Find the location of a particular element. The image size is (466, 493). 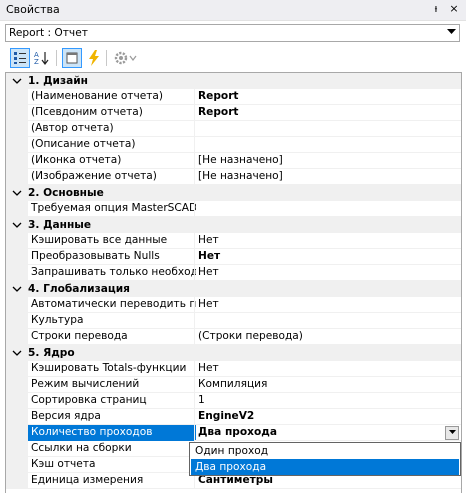

property-row: Требуемая опция MasterSCADA is located at coordinates (233, 209).